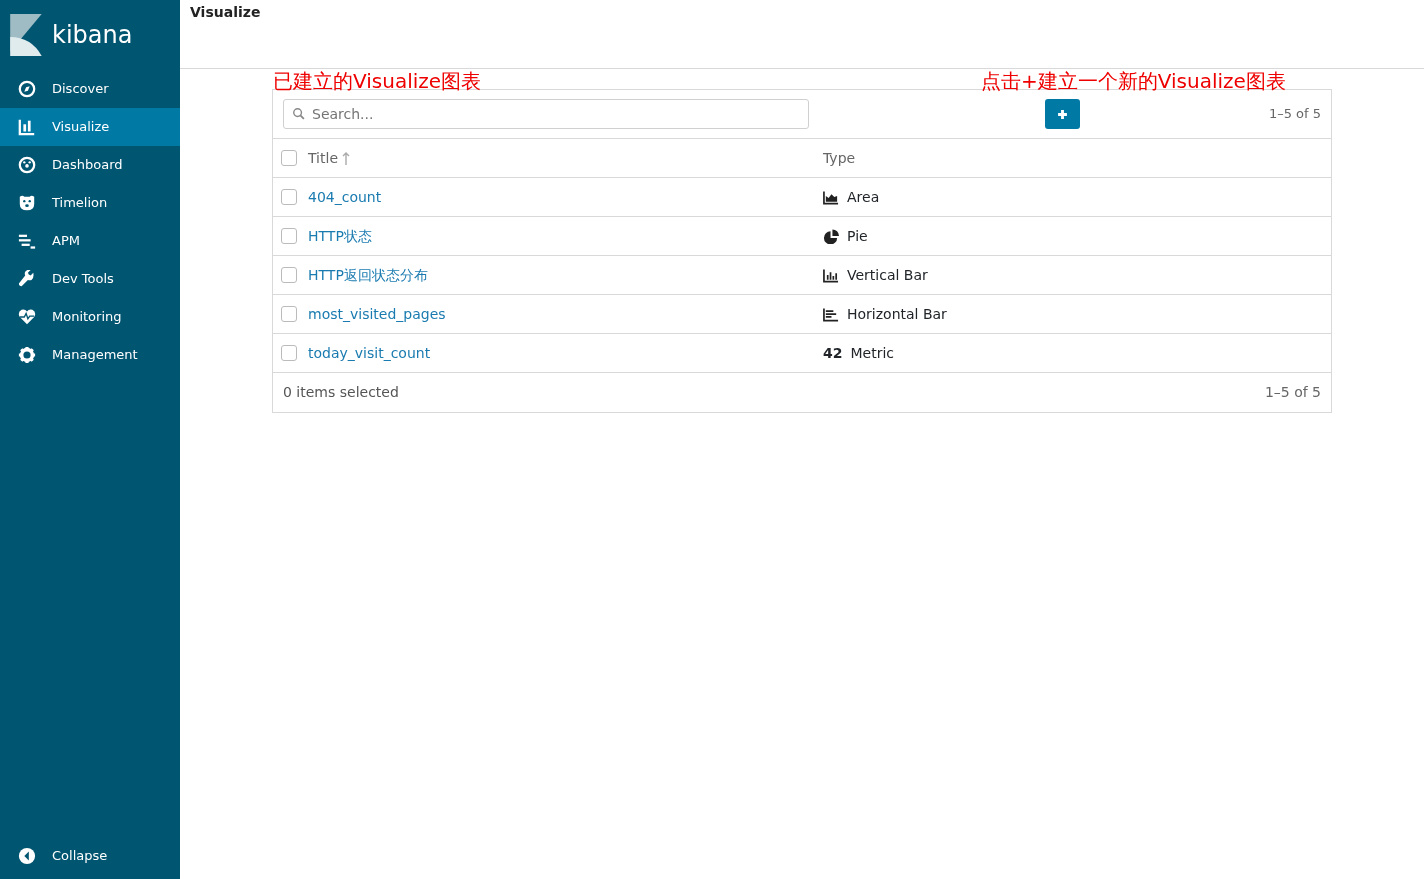 This screenshot has width=1424, height=879. Describe the element at coordinates (346, 158) in the screenshot. I see `sort-arrow-icon` at that location.